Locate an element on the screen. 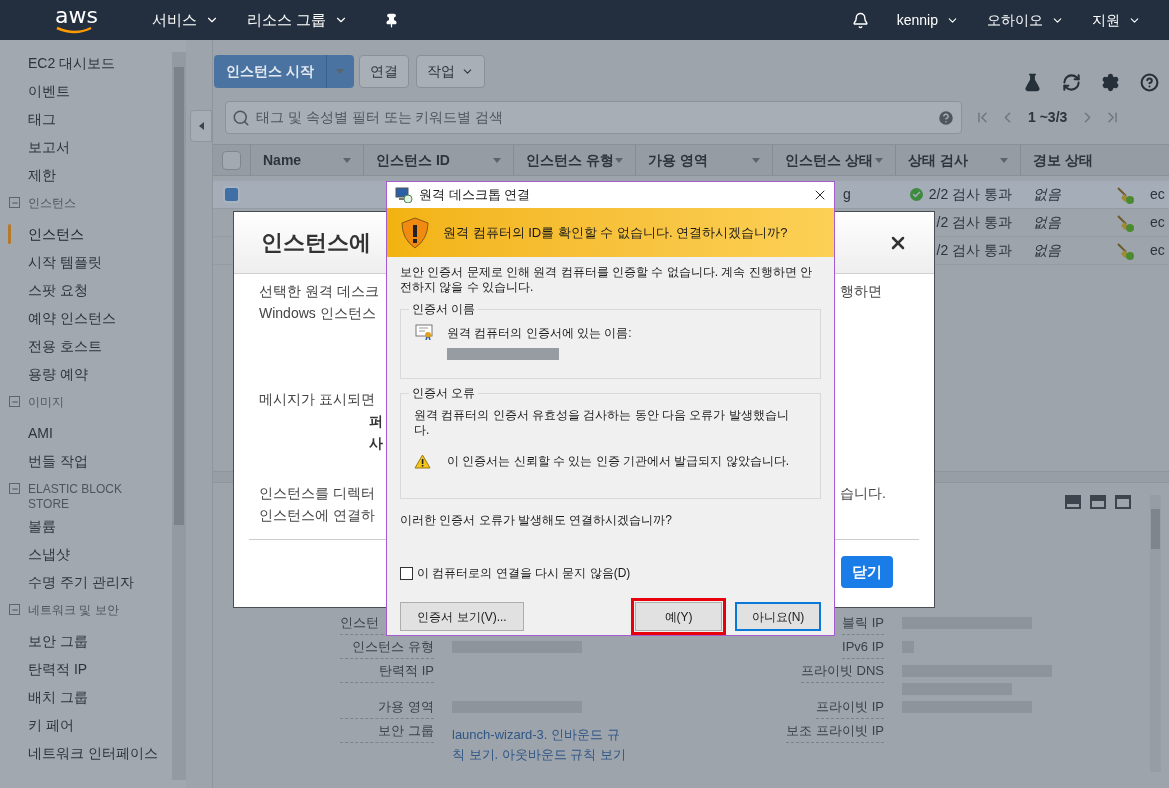 The image size is (1169, 788). pin-icon is located at coordinates (392, 20).